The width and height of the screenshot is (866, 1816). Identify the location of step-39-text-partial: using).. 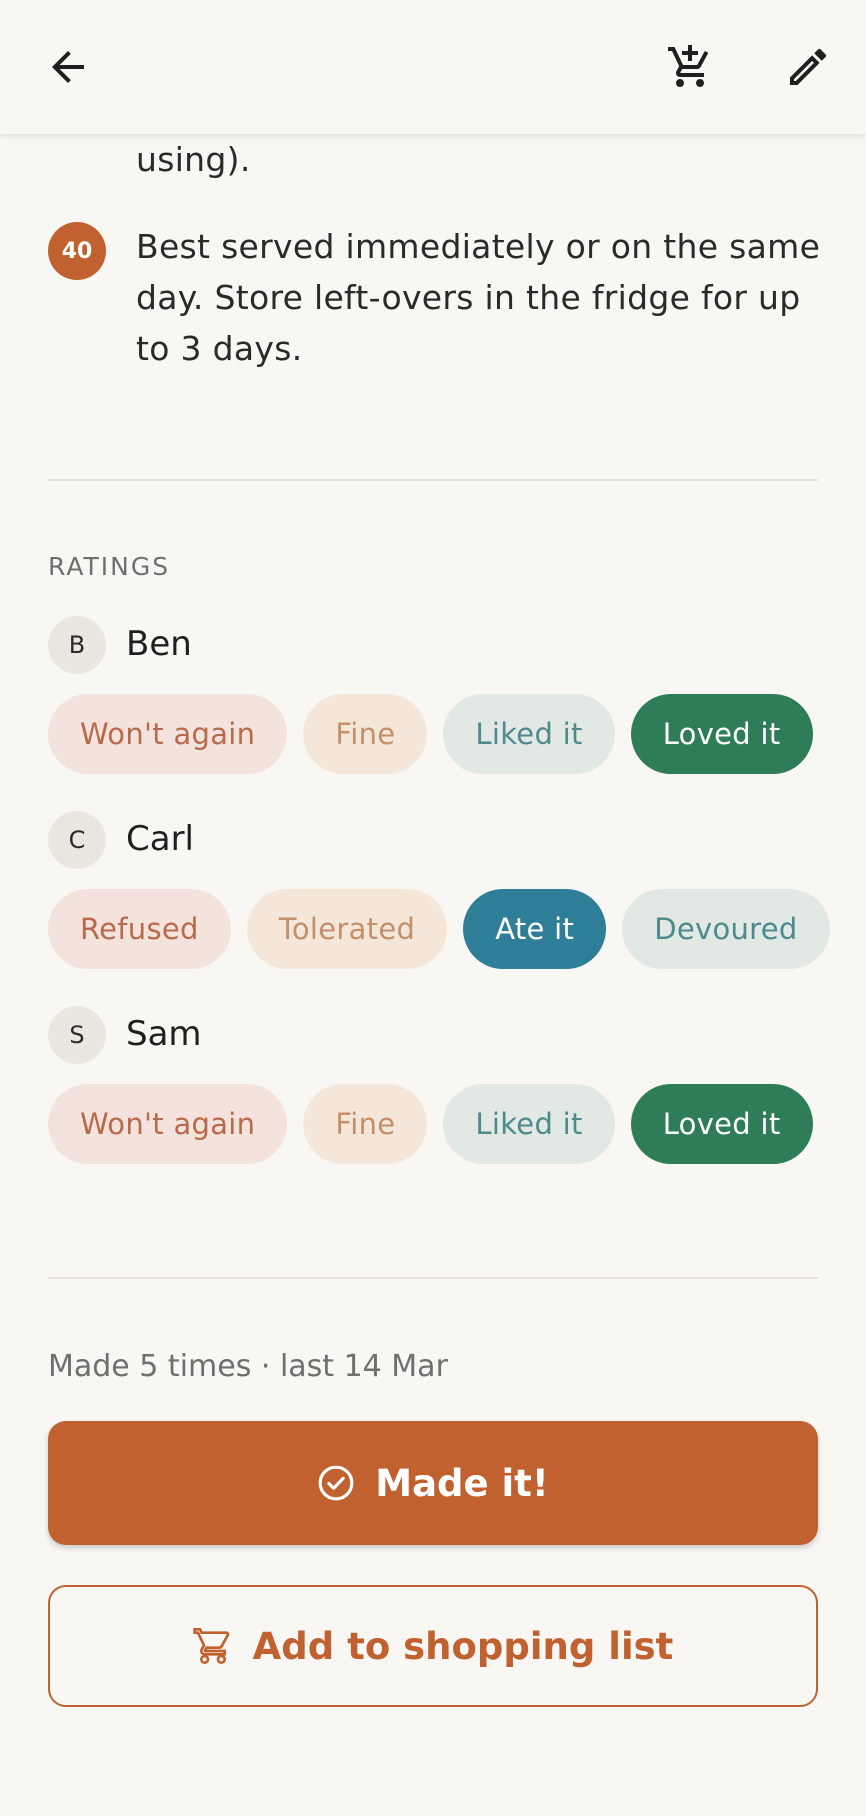
(193, 159).